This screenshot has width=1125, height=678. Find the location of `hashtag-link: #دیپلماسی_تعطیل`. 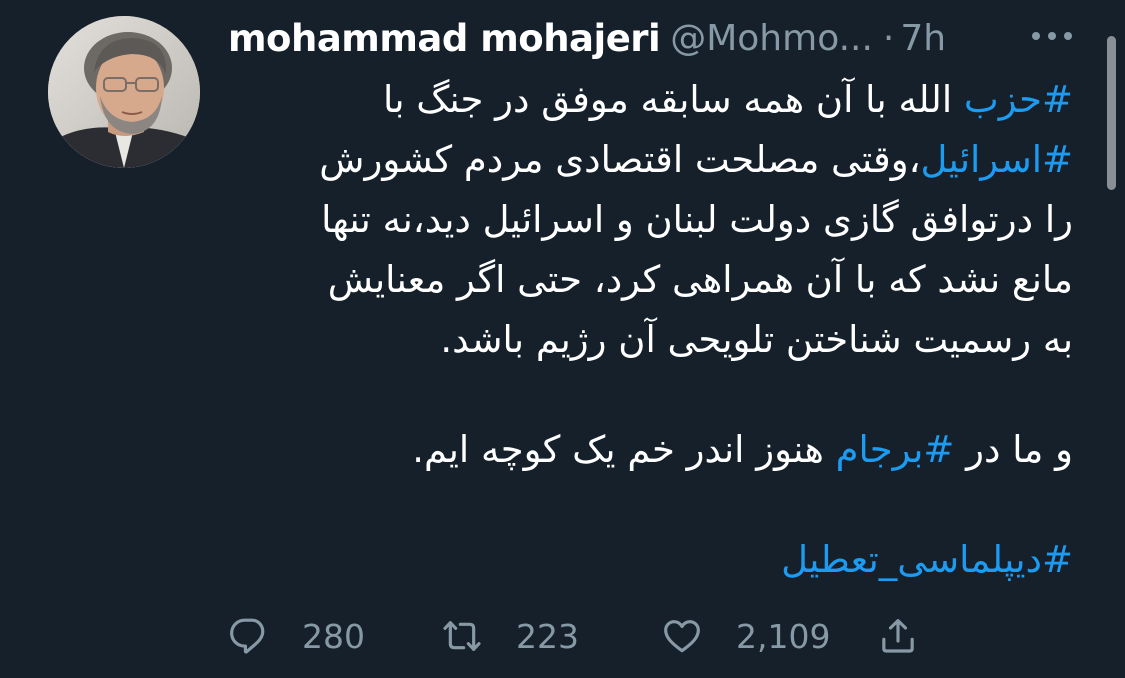

hashtag-link: #دیپلماسی_تعطیل is located at coordinates (927, 559).